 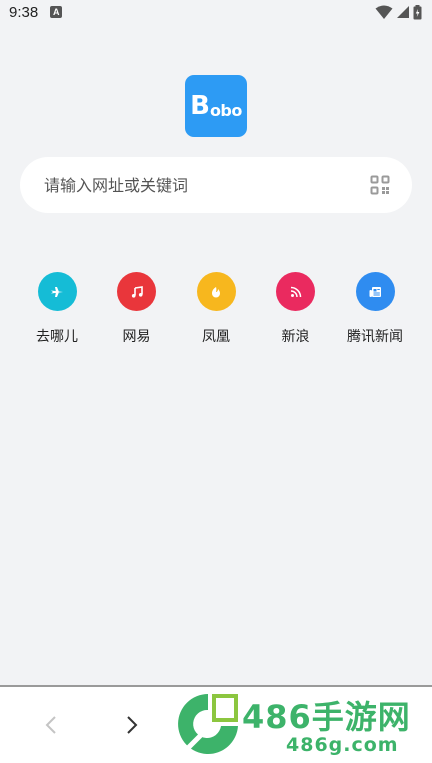 What do you see at coordinates (375, 291) in the screenshot?
I see `newspaper-icon` at bounding box center [375, 291].